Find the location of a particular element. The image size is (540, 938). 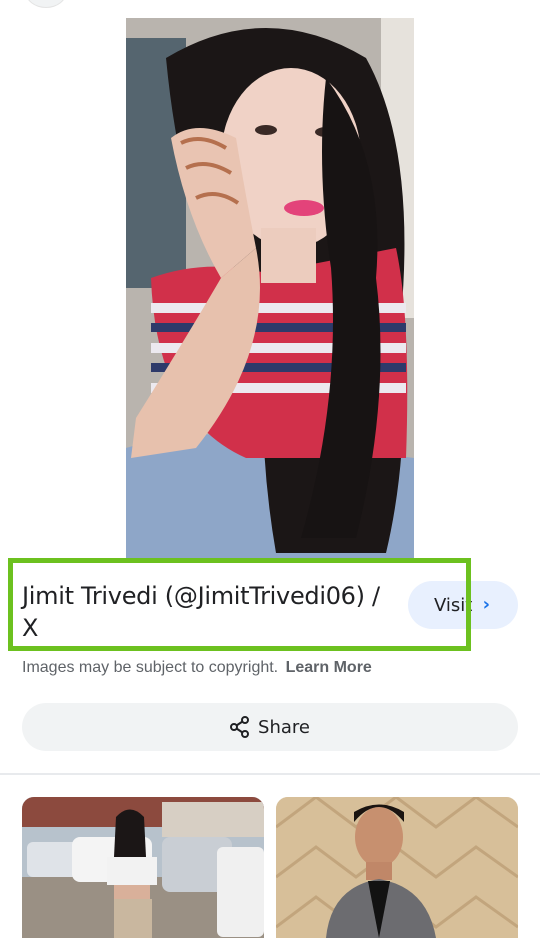

section-divider is located at coordinates (270, 774).